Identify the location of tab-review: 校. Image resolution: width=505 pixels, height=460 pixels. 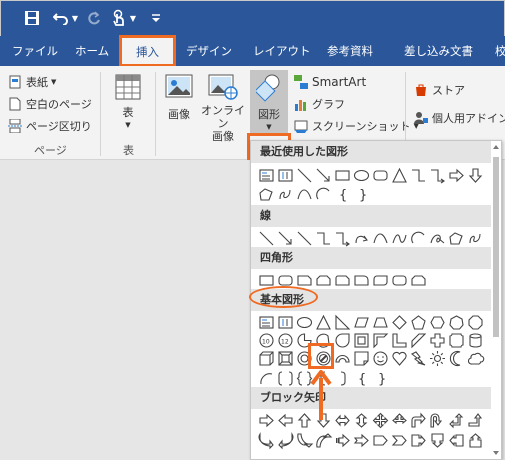
(500, 51).